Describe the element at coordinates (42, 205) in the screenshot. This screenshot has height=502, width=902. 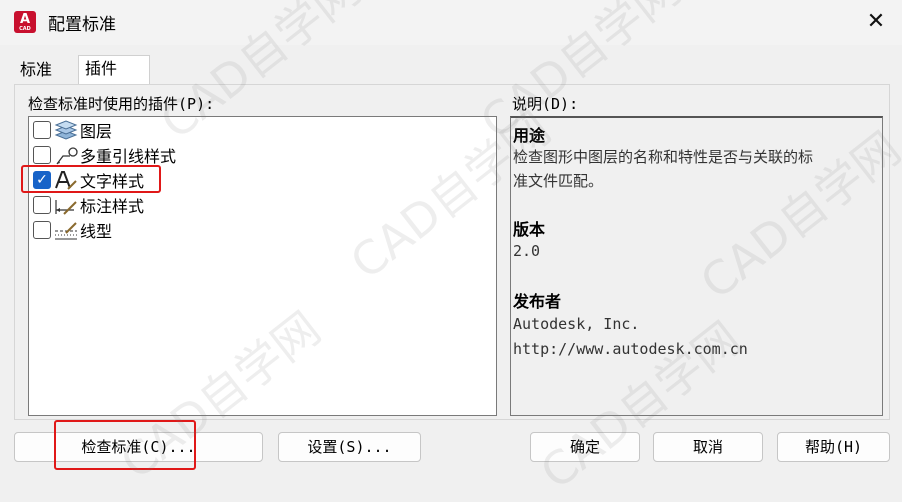
I see `dimension-style-checkbox` at that location.